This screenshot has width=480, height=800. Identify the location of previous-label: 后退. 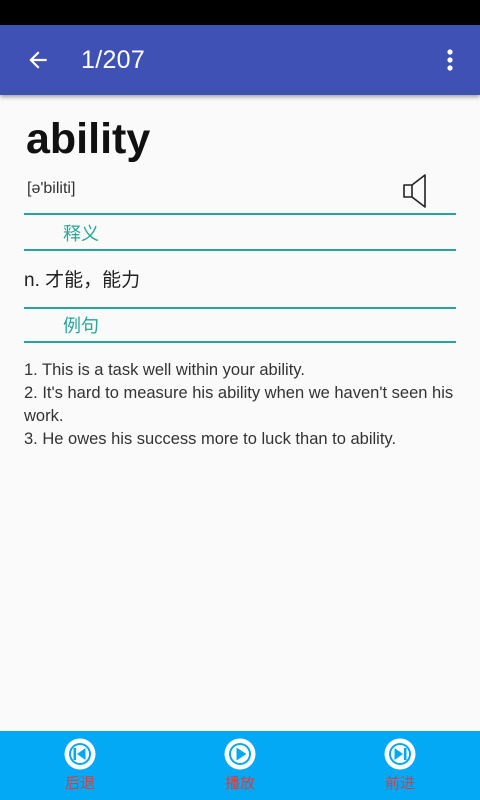
(79, 783).